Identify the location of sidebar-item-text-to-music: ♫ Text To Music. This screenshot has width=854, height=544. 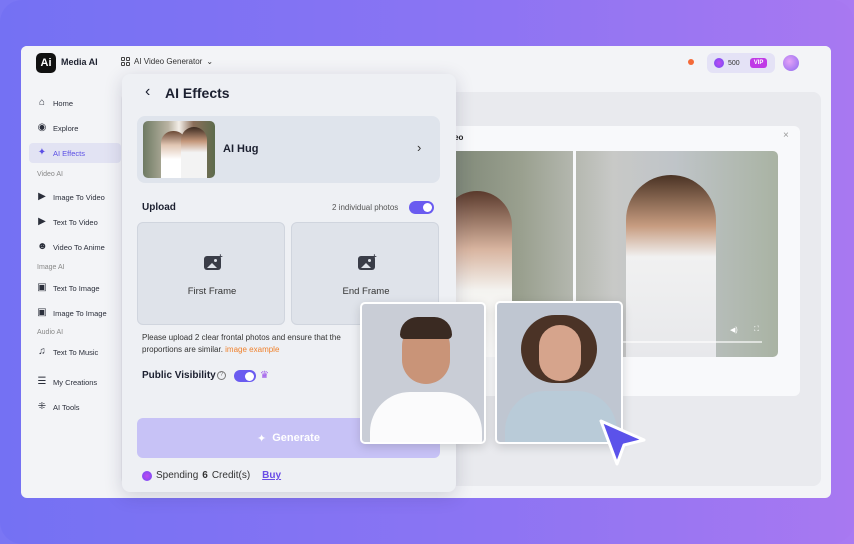
(75, 352).